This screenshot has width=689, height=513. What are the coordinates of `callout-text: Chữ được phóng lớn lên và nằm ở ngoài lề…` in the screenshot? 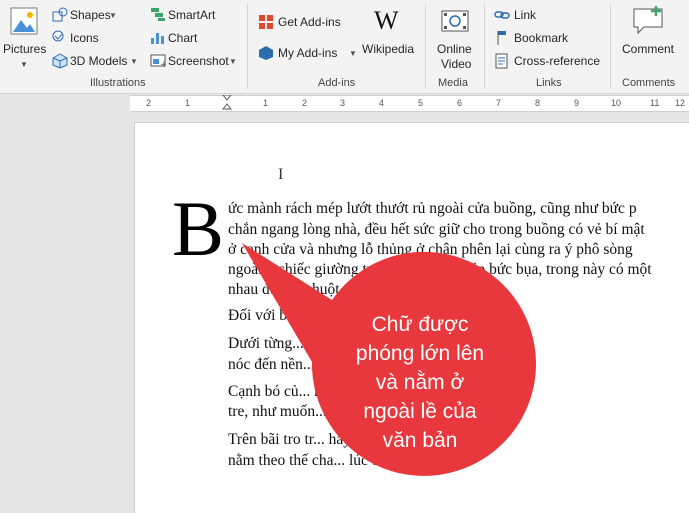 It's located at (420, 382).